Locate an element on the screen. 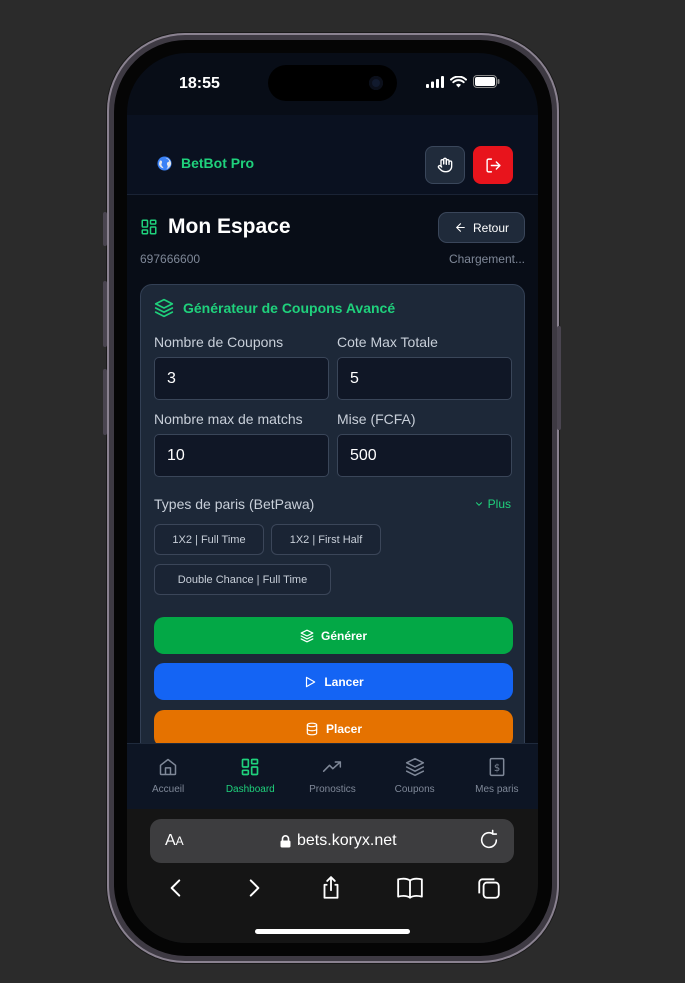  dollar-icon: $ is located at coordinates (497, 767).